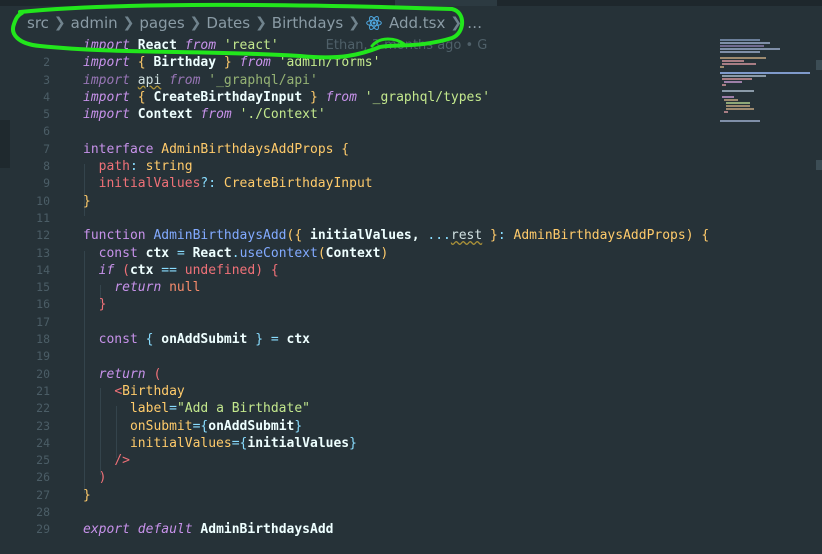 This screenshot has width=822, height=554. I want to click on line-number: 9, so click(46, 183).